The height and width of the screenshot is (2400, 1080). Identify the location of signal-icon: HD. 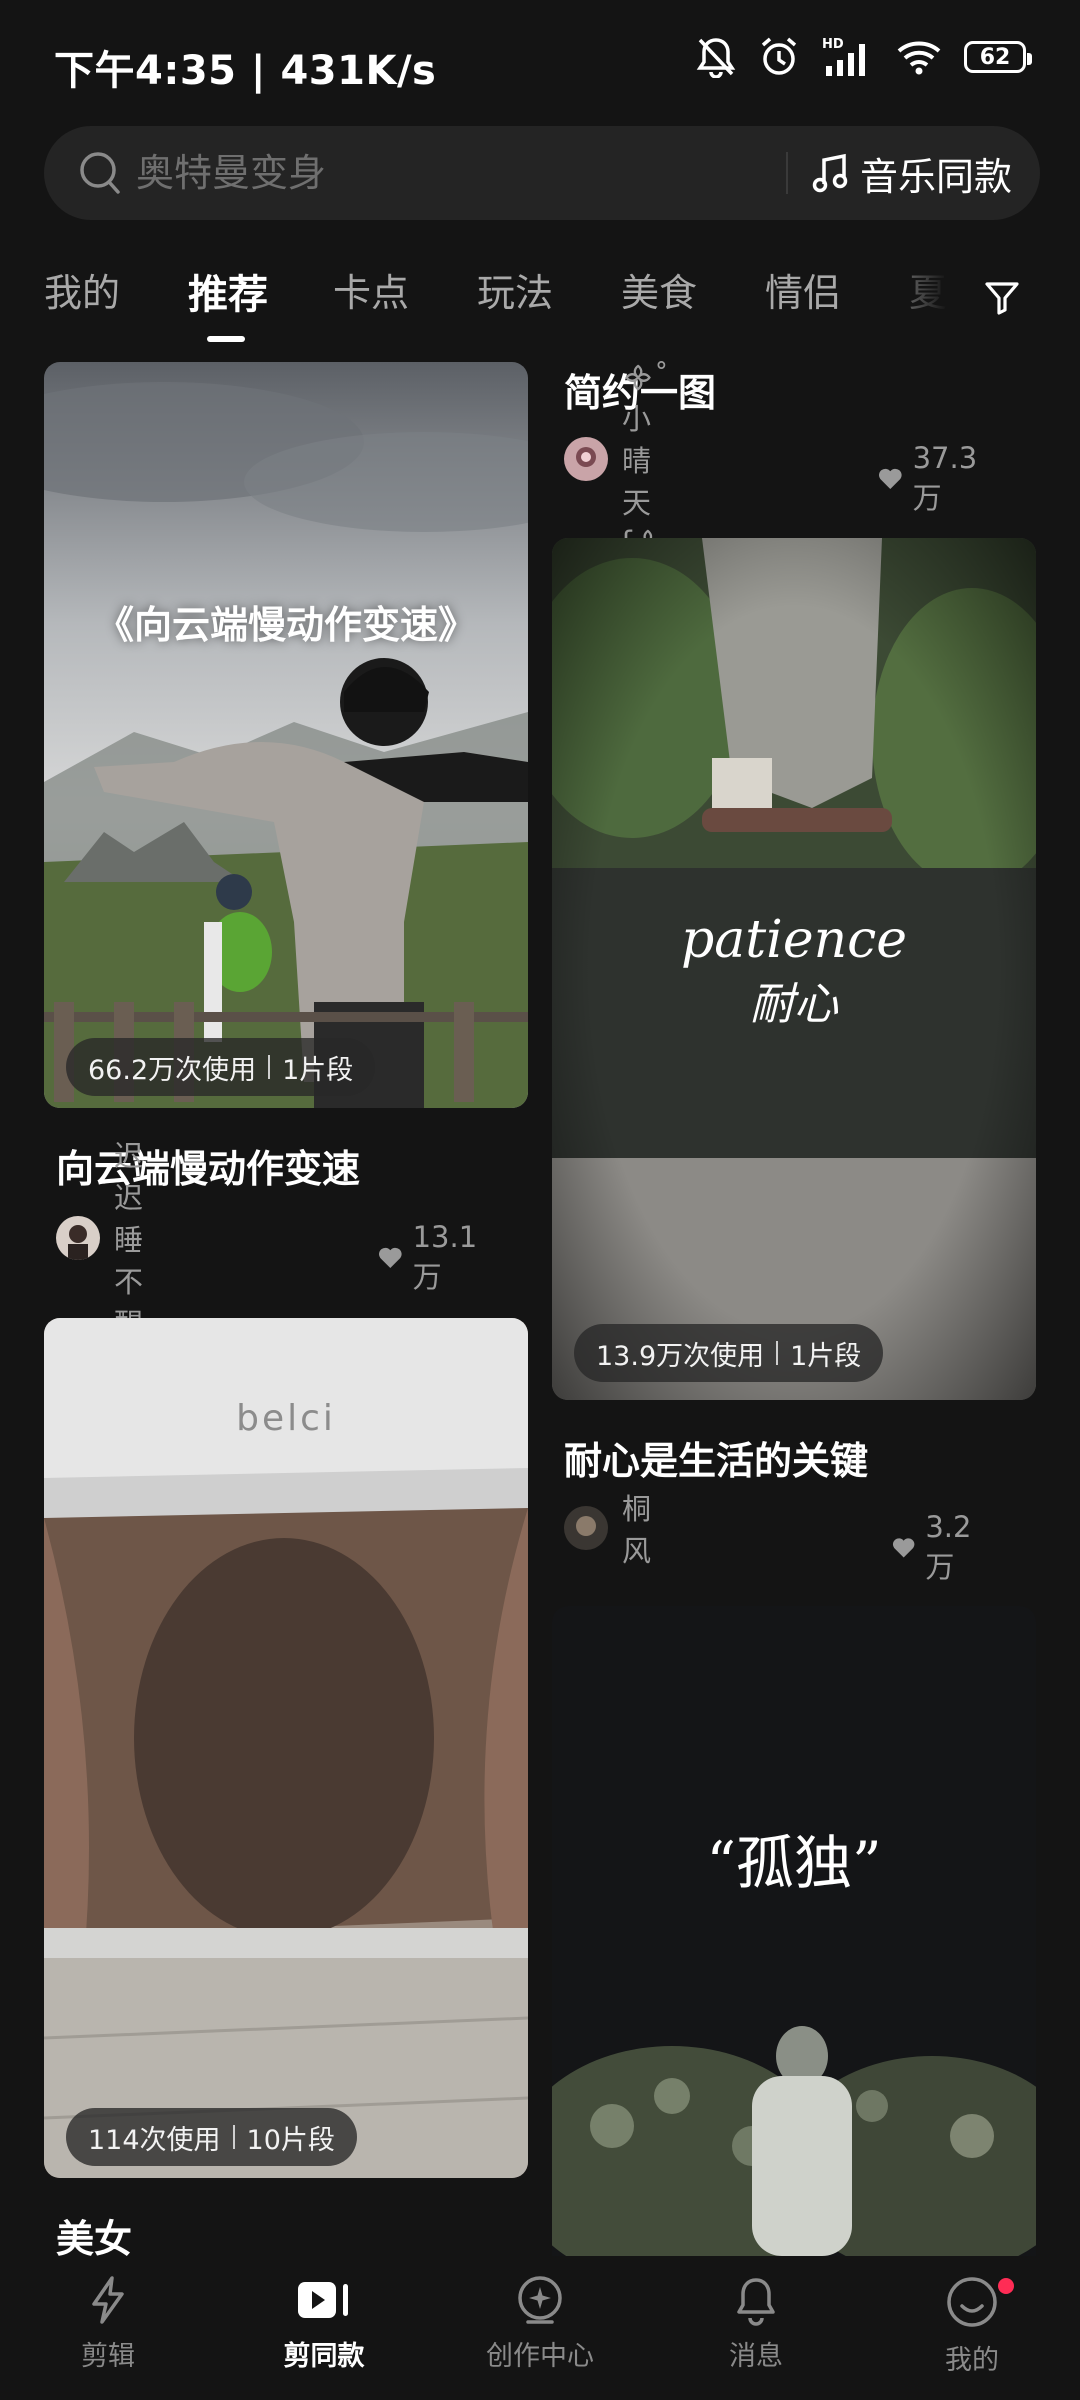
(843, 56).